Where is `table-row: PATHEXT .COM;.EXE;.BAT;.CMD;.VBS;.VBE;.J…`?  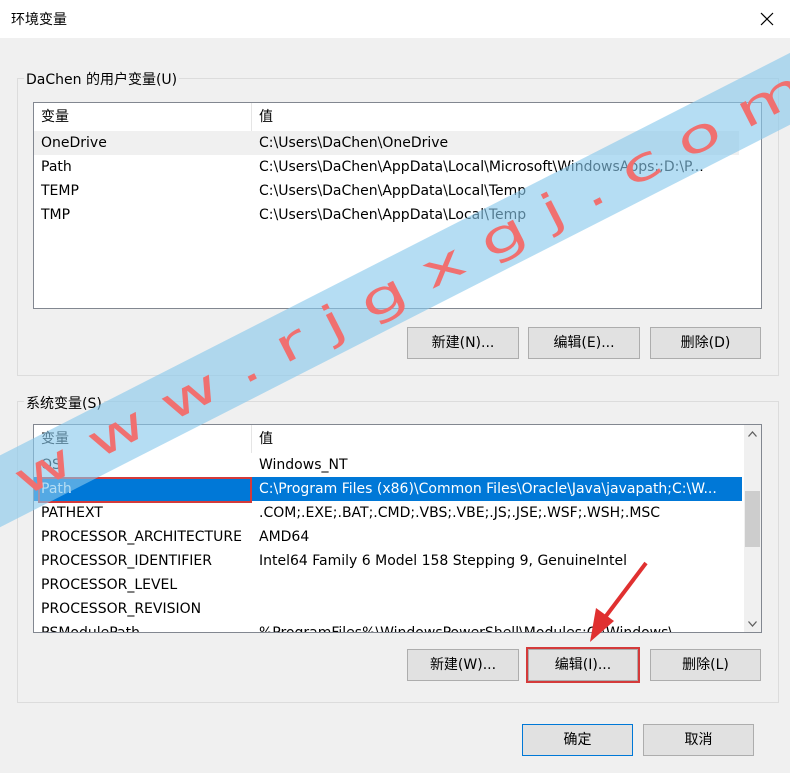 table-row: PATHEXT .COM;.EXE;.BAT;.CMD;.VBS;.VBE;.J… is located at coordinates (397, 513).